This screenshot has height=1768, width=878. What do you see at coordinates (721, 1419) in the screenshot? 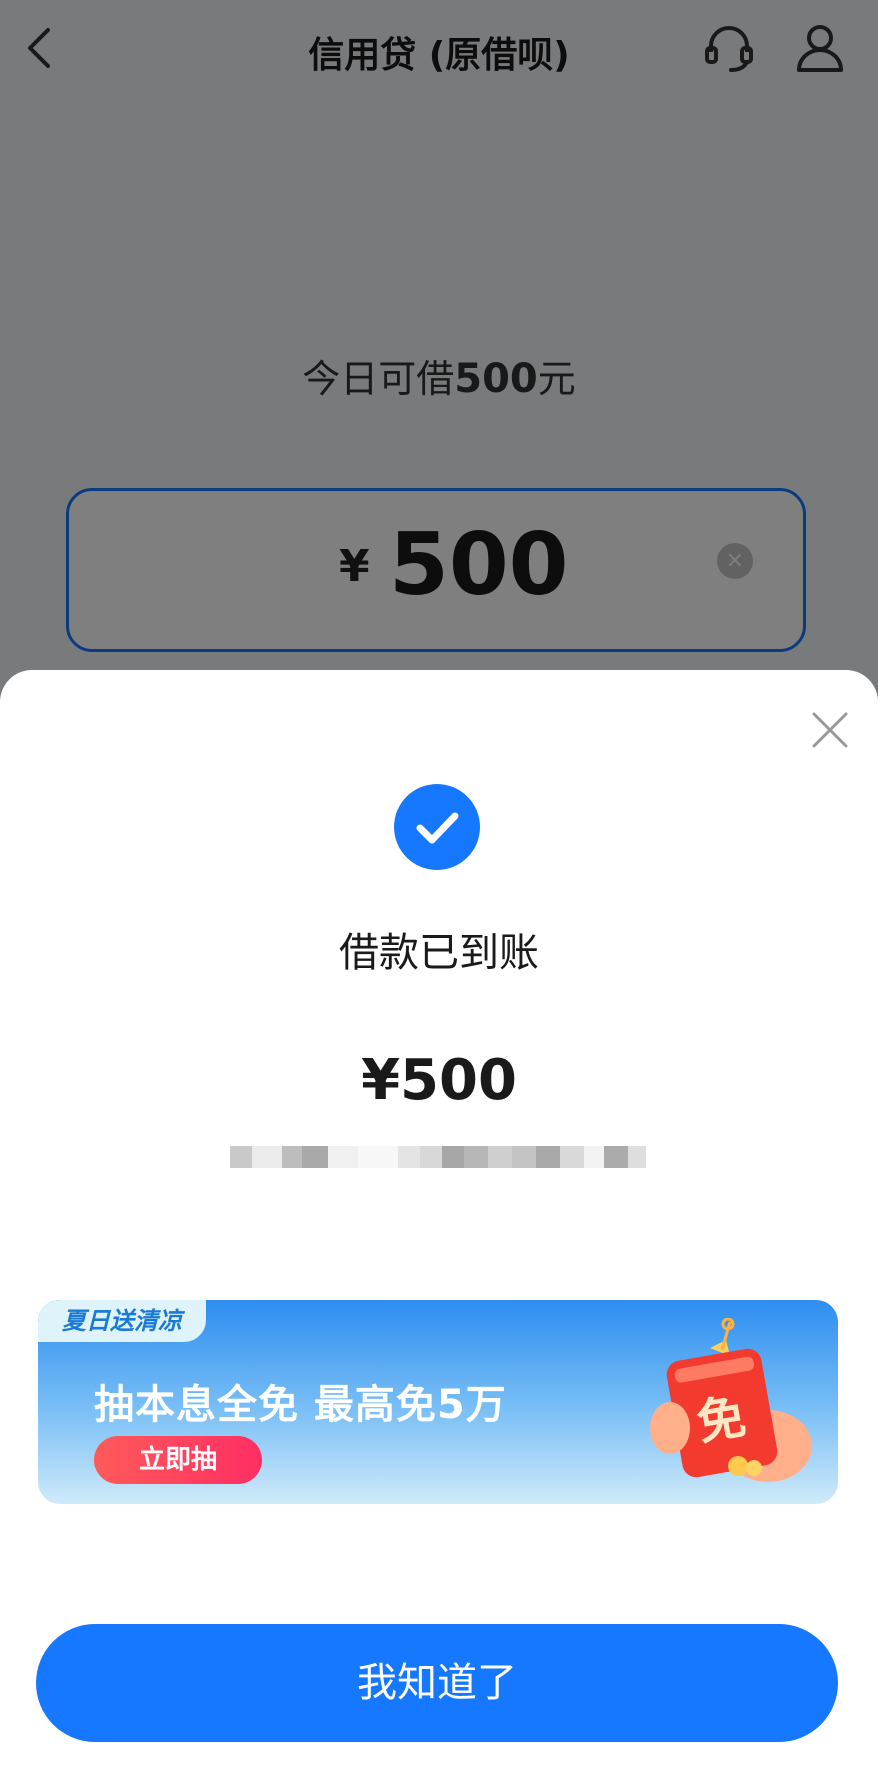
I see `promo-art-text: 免` at bounding box center [721, 1419].